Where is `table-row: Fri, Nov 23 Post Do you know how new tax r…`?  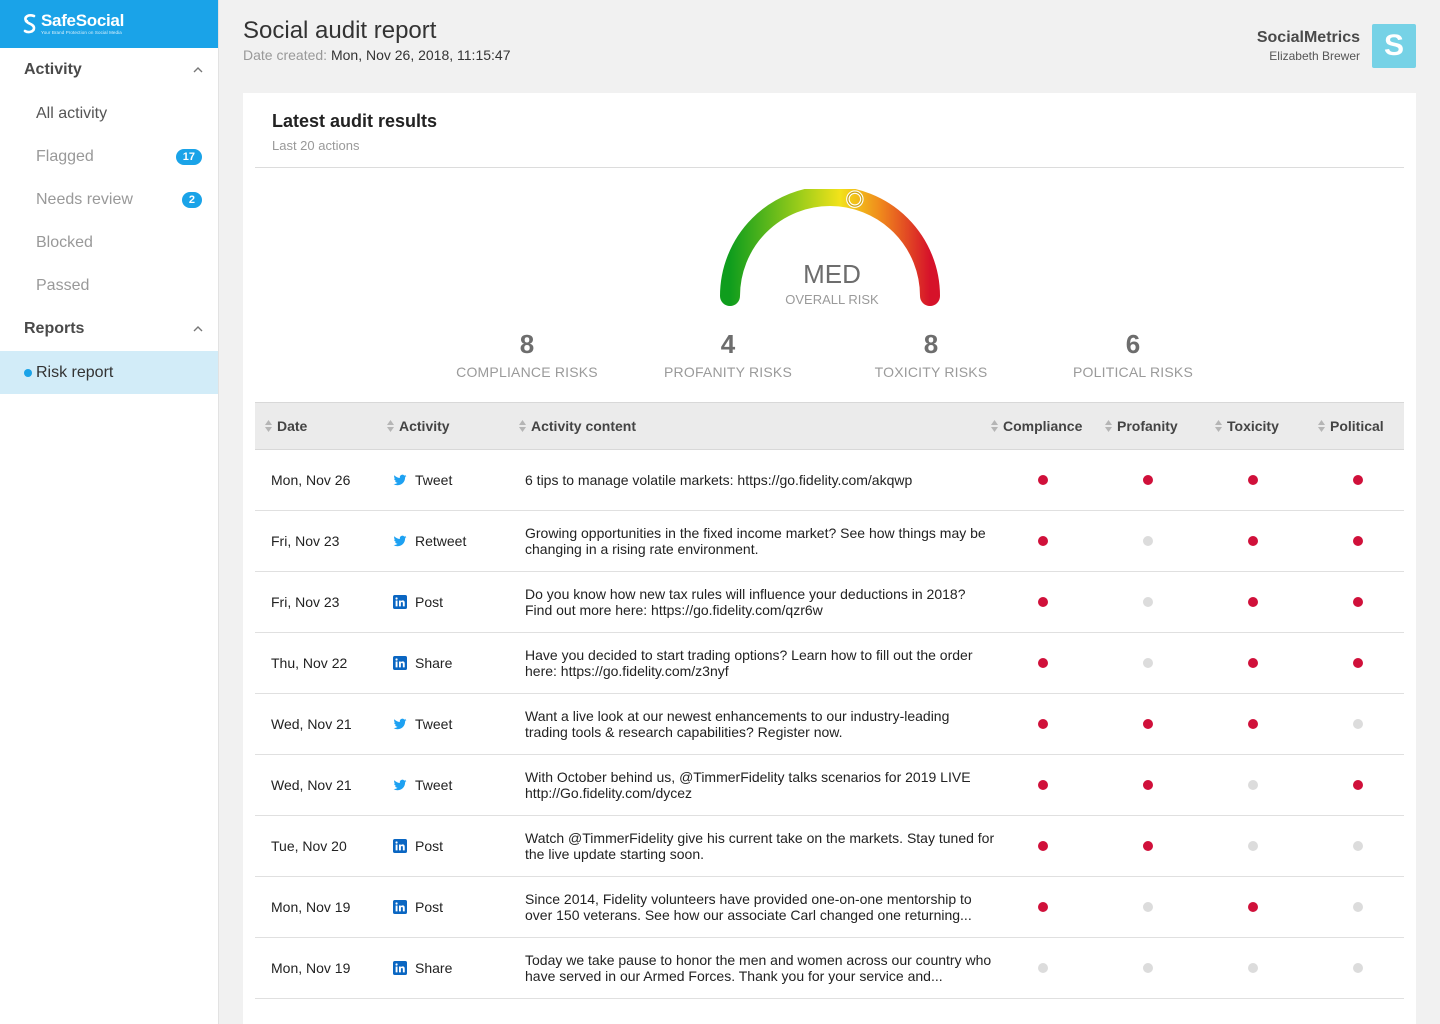 table-row: Fri, Nov 23 Post Do you know how new tax r… is located at coordinates (829, 602).